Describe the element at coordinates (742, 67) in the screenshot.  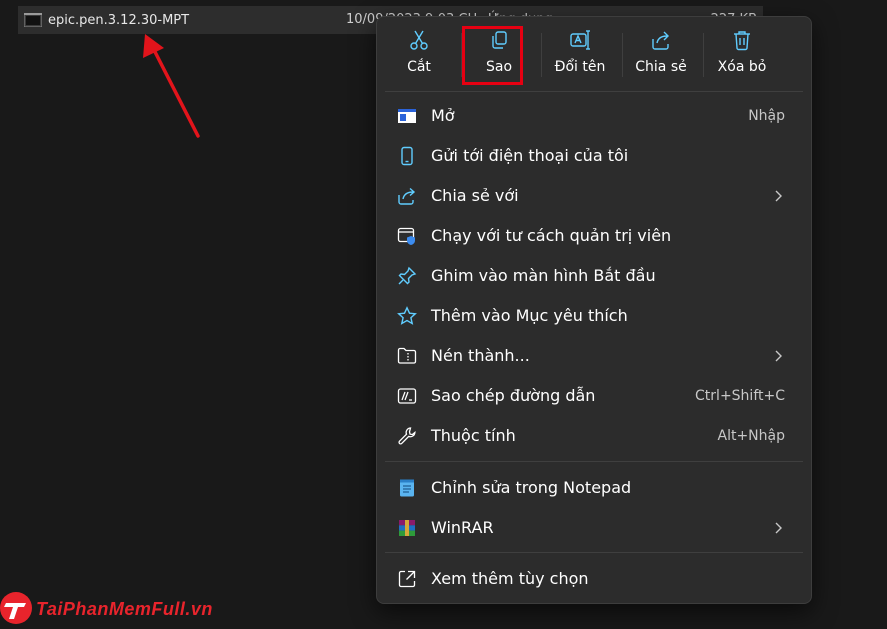
I see `delete-label: Xóa bỏ` at that location.